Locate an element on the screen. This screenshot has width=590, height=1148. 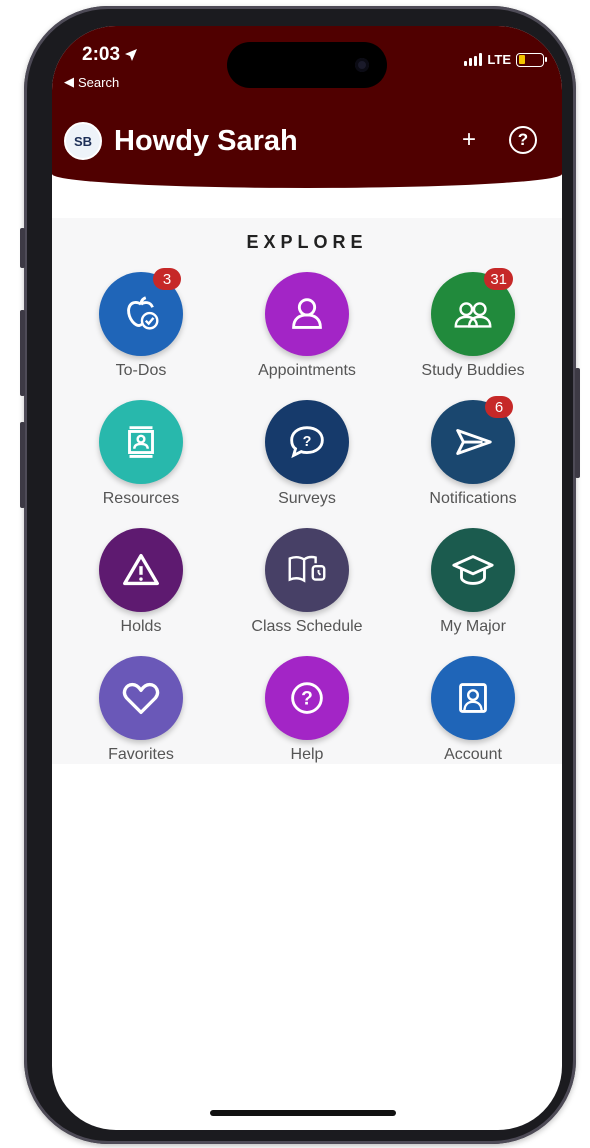
power-button is located at coordinates (577, 423).